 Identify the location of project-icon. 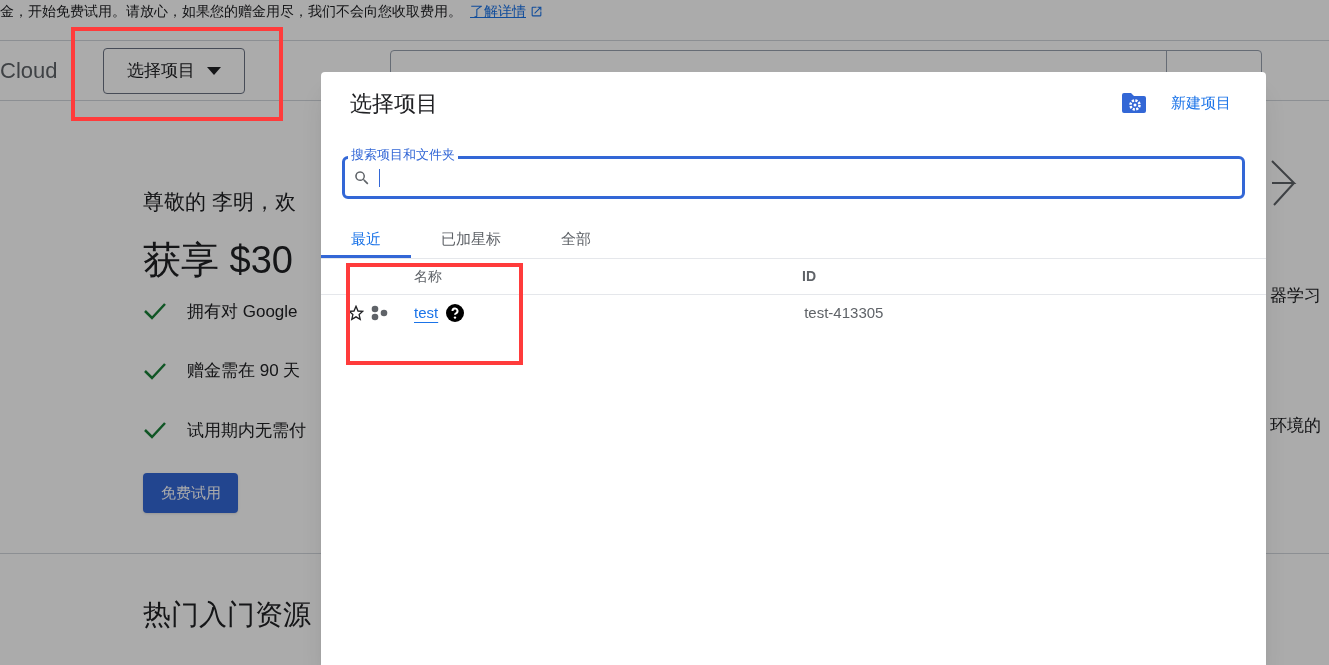
(380, 313).